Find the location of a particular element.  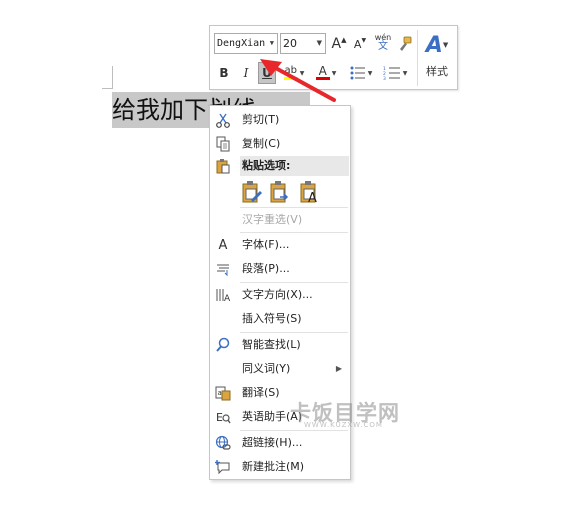

copy-icon is located at coordinates (223, 144).